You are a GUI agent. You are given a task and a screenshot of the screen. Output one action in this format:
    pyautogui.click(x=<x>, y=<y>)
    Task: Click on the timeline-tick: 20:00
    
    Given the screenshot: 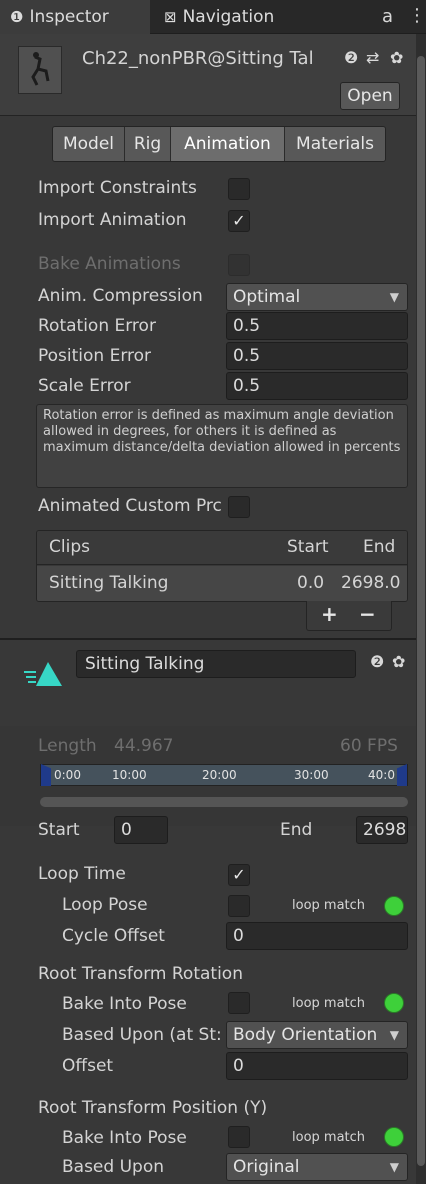 What is the action you would take?
    pyautogui.click(x=219, y=775)
    